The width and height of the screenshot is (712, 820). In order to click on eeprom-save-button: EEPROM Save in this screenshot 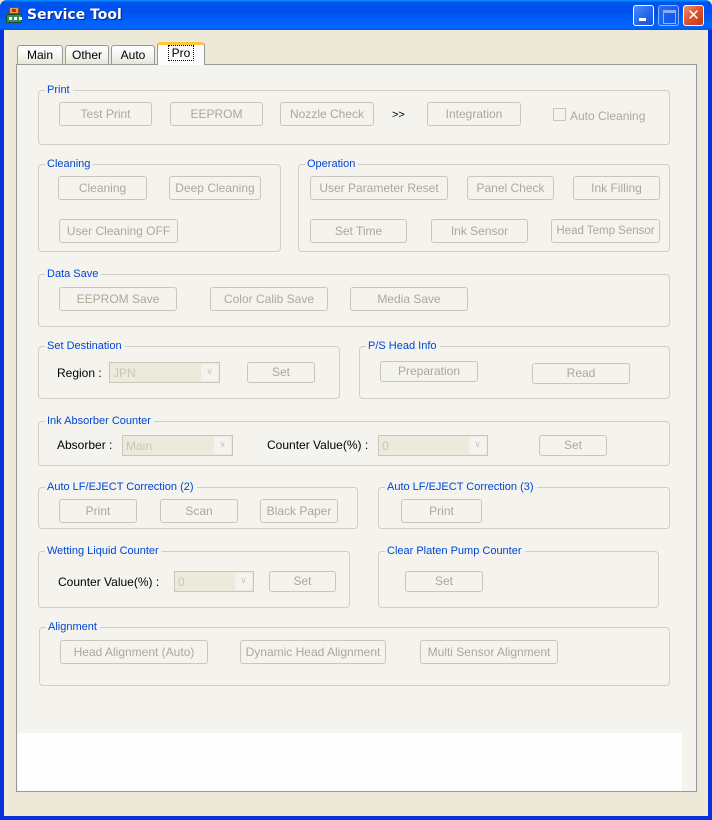, I will do `click(118, 299)`.